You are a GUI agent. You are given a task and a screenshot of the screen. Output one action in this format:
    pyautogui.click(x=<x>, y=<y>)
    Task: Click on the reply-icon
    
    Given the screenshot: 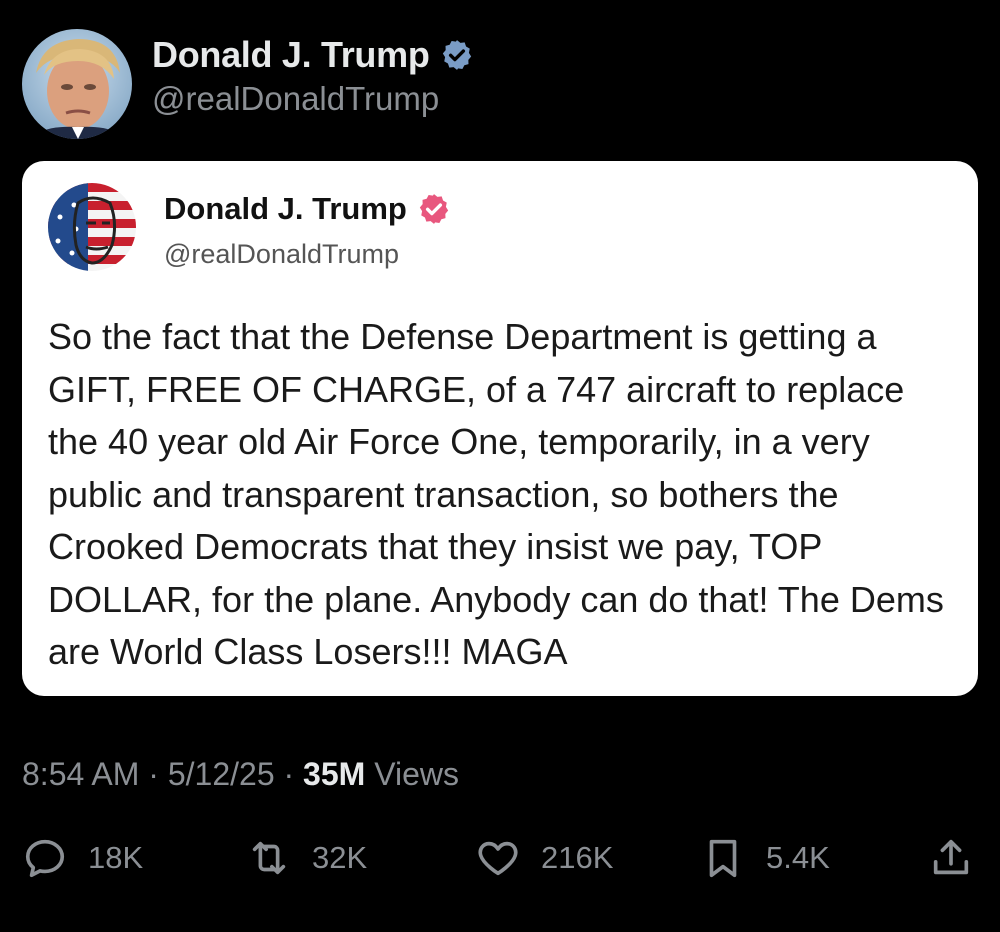 What is the action you would take?
    pyautogui.click(x=45, y=858)
    